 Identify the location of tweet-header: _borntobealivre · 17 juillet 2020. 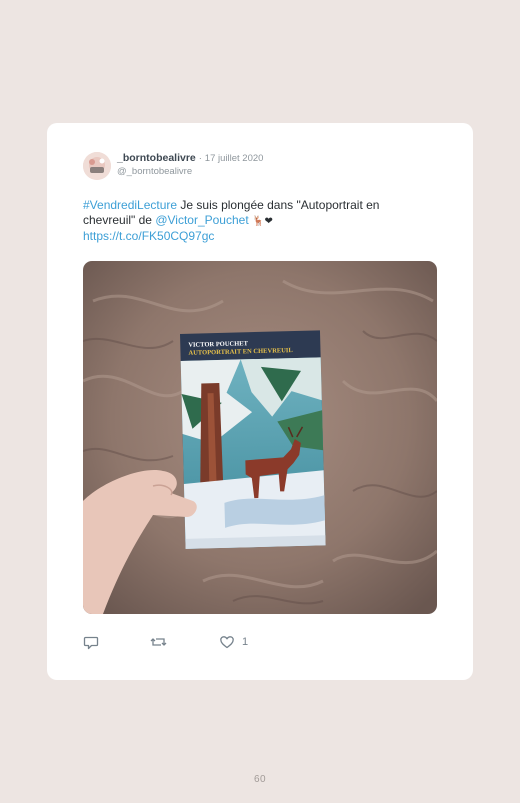
(190, 158).